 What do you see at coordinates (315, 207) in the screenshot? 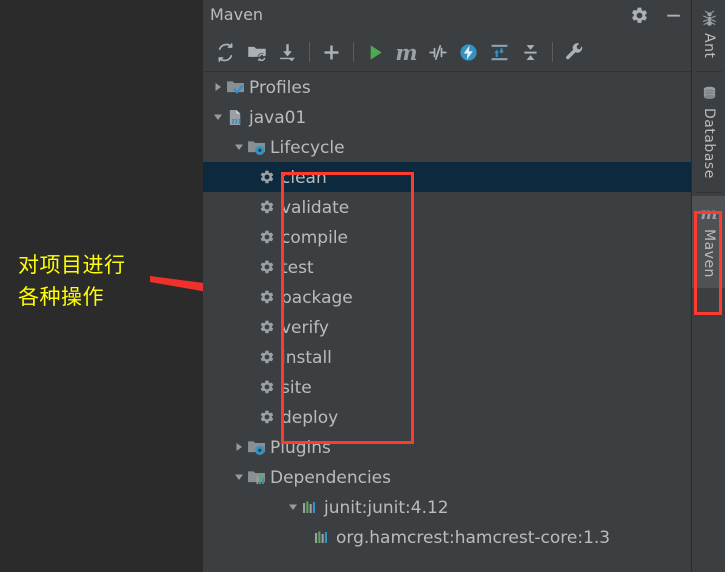
I see `tree-node-label: validate` at bounding box center [315, 207].